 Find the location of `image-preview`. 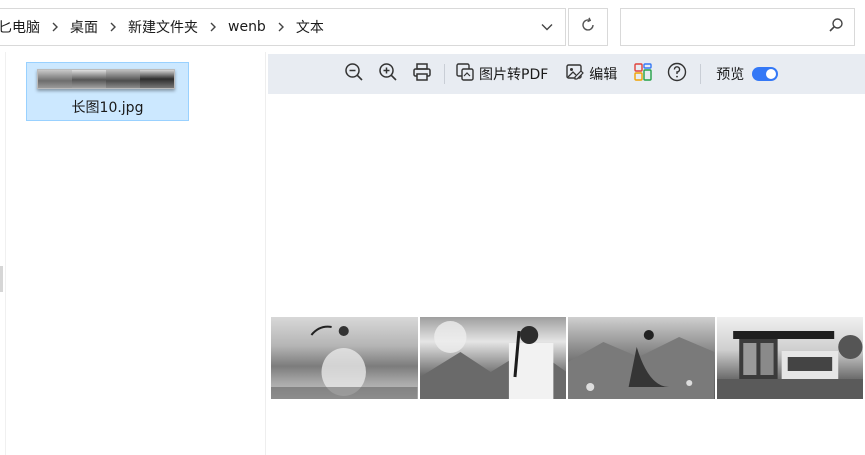

image-preview is located at coordinates (567, 358).